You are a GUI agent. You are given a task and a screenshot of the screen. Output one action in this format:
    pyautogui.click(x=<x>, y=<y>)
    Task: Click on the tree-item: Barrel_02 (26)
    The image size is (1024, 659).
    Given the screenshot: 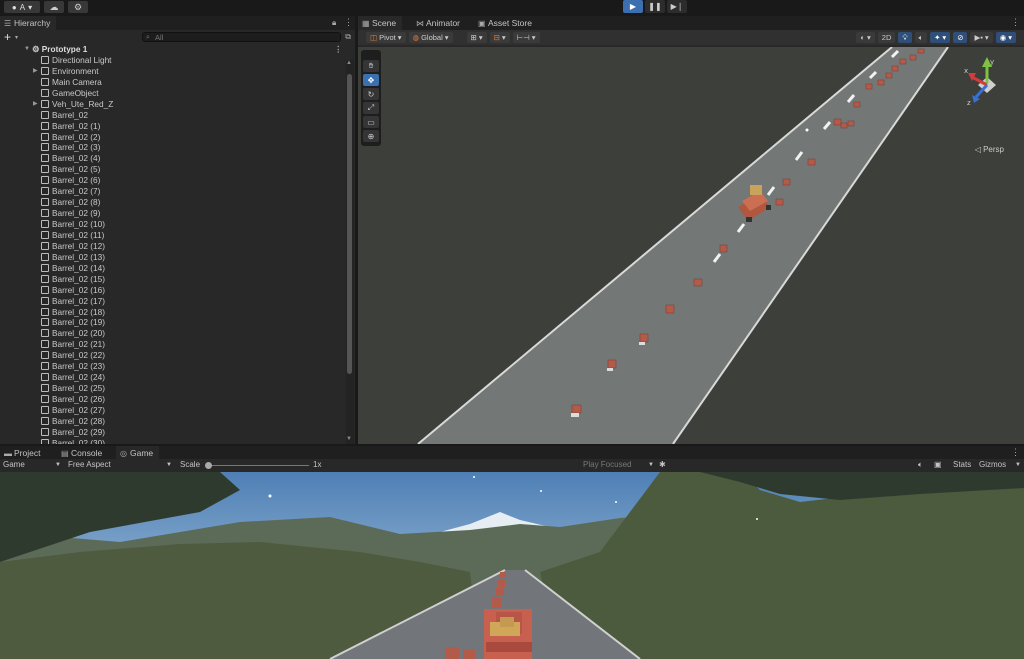 What is the action you would take?
    pyautogui.click(x=173, y=399)
    